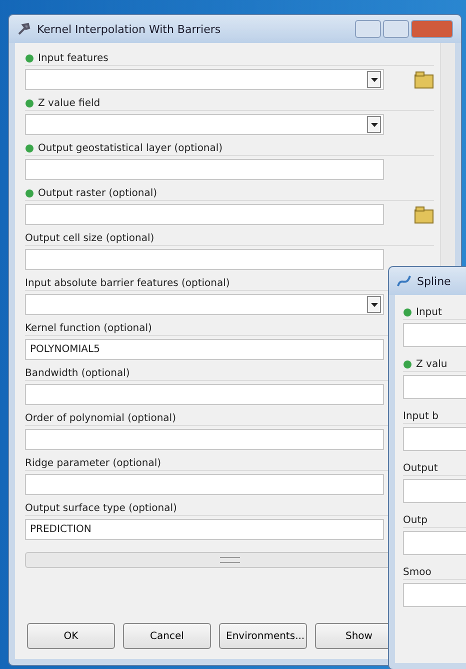 Image resolution: width=466 pixels, height=669 pixels. What do you see at coordinates (368, 29) in the screenshot?
I see `minimize-button` at bounding box center [368, 29].